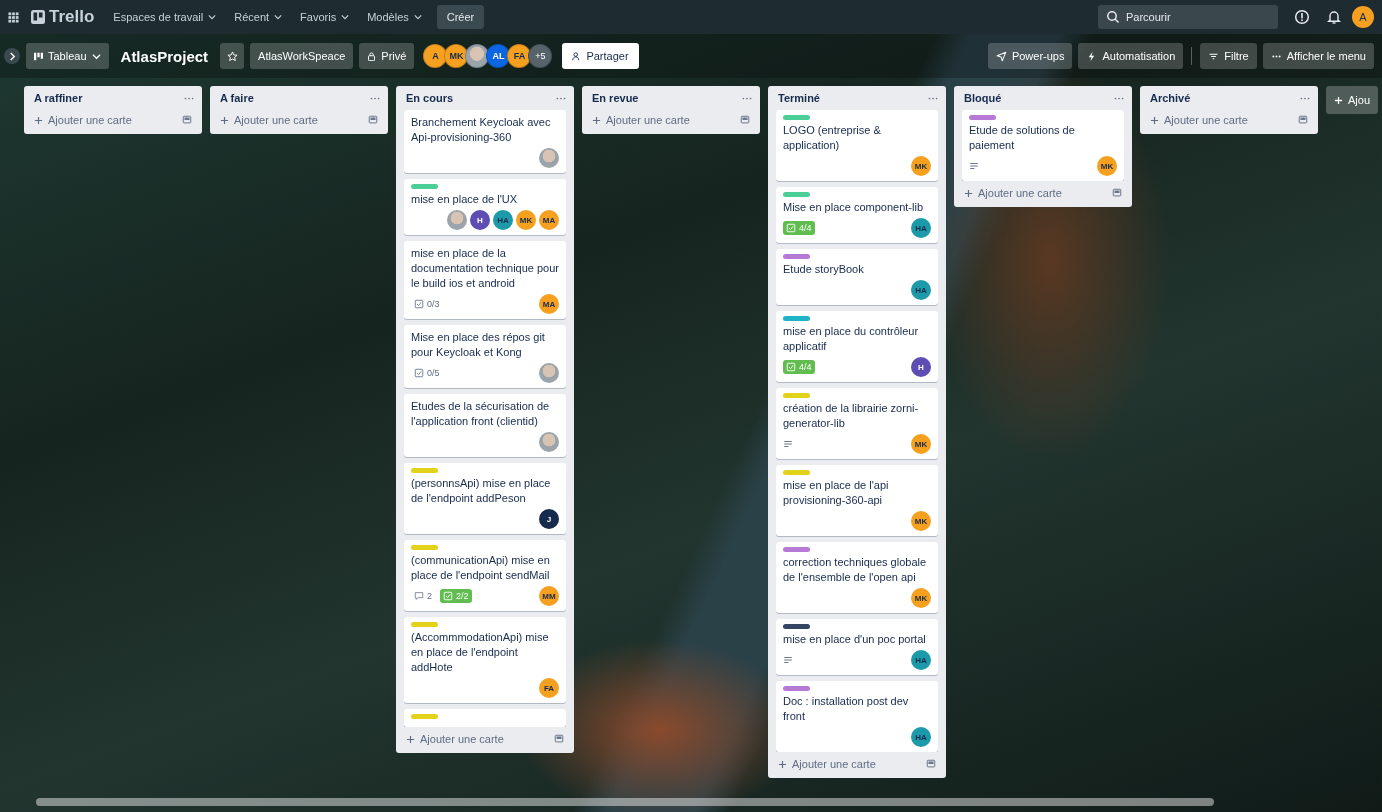 This screenshot has width=1382, height=812. I want to click on apps-grid-icon, so click(13, 17).